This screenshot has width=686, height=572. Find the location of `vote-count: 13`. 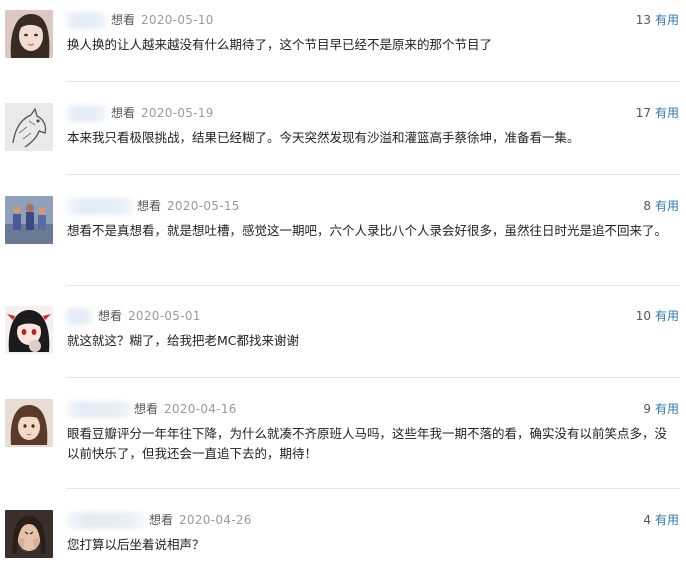

vote-count: 13 is located at coordinates (643, 20).